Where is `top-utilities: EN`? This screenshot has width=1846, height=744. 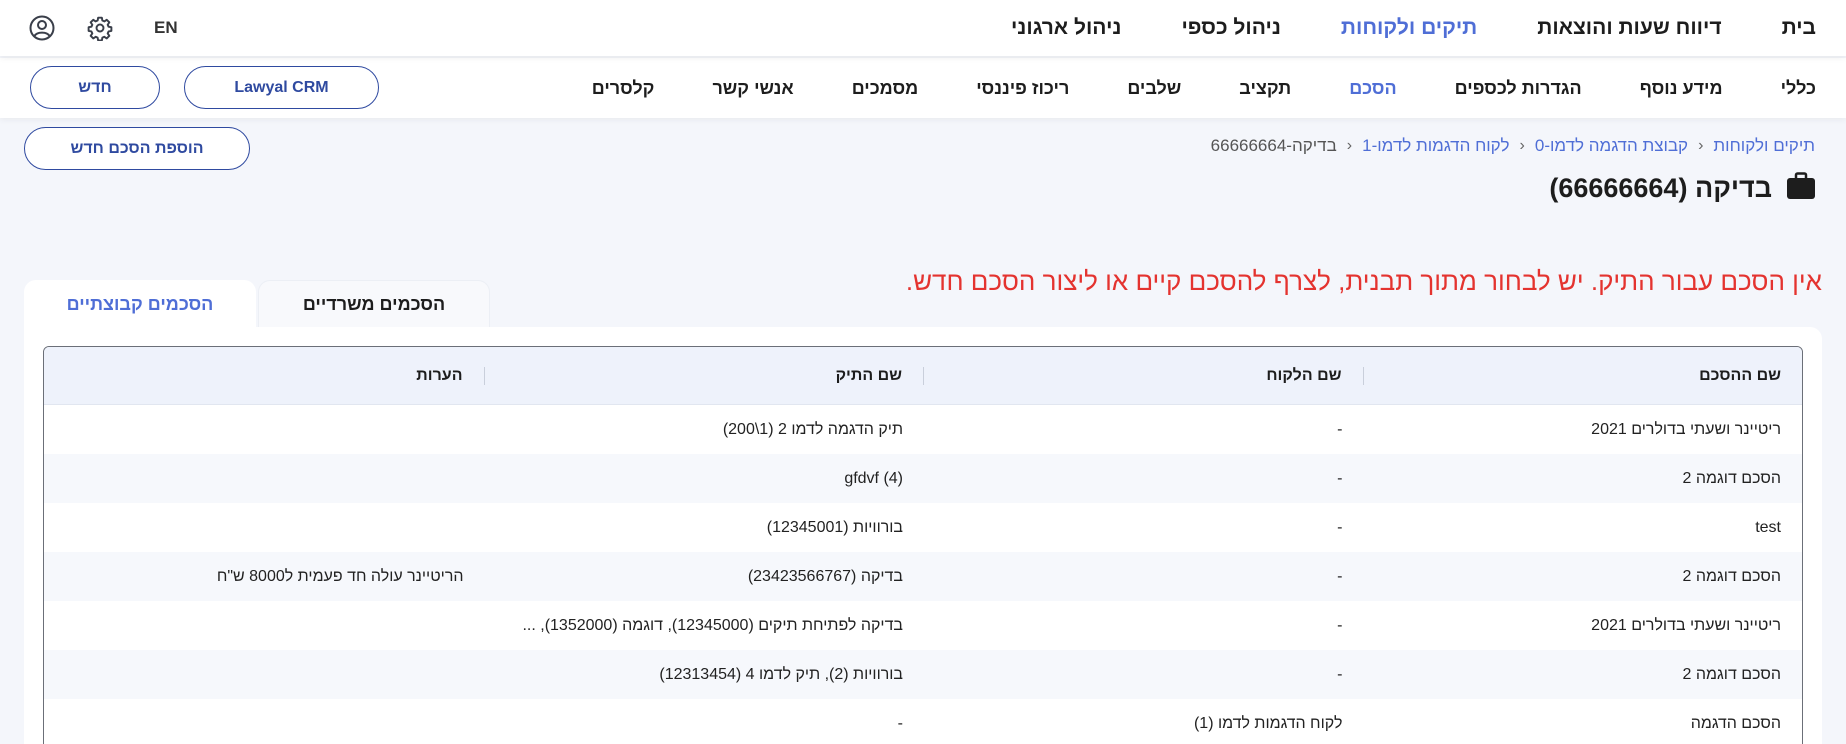 top-utilities: EN is located at coordinates (103, 28).